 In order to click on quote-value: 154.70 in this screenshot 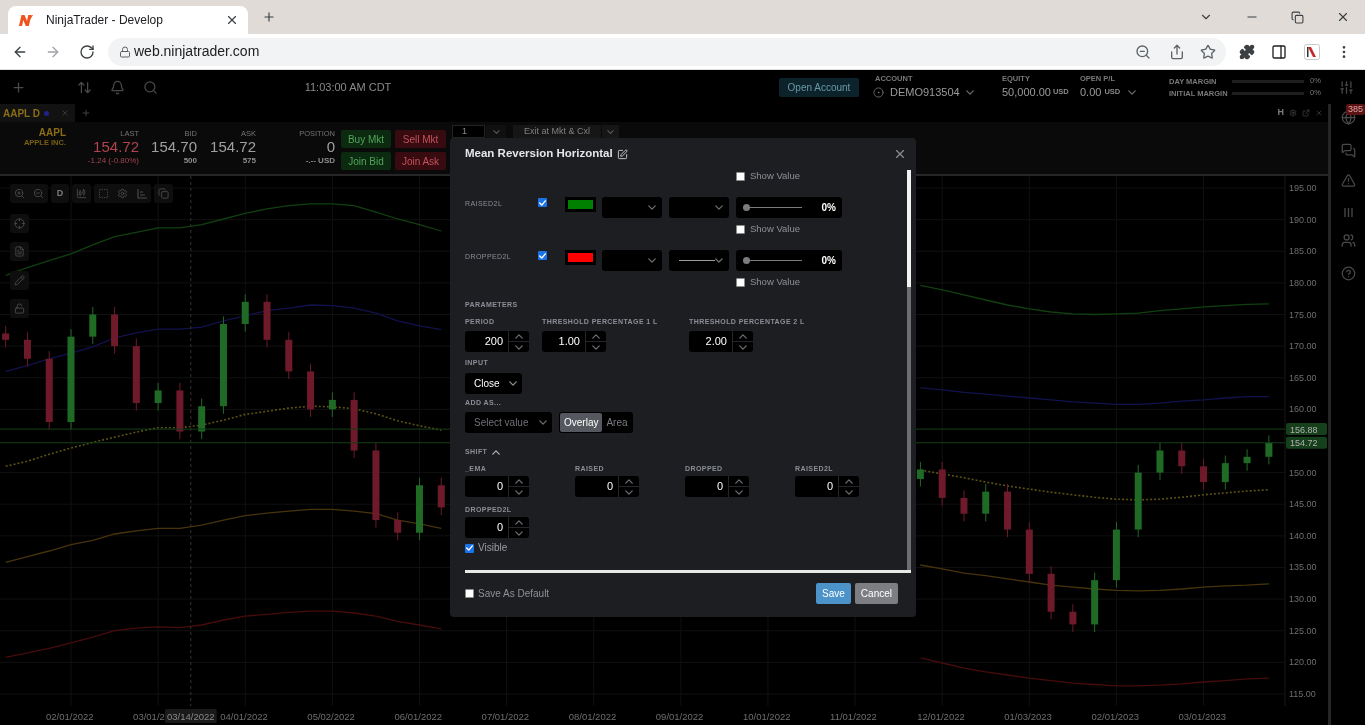, I will do `click(174, 147)`.